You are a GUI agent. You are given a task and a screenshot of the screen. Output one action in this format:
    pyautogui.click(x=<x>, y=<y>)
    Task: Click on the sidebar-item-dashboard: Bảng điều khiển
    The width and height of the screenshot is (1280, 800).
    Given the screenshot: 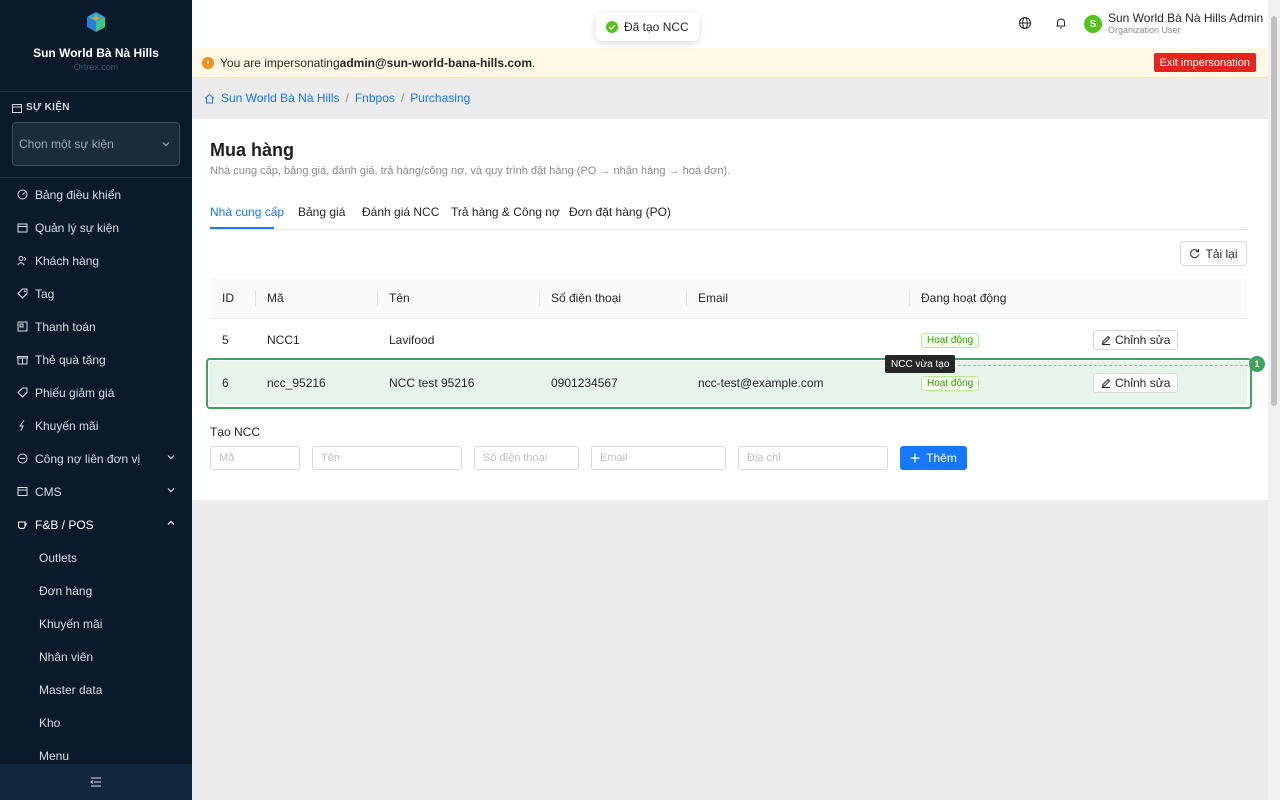 What is the action you would take?
    pyautogui.click(x=96, y=194)
    